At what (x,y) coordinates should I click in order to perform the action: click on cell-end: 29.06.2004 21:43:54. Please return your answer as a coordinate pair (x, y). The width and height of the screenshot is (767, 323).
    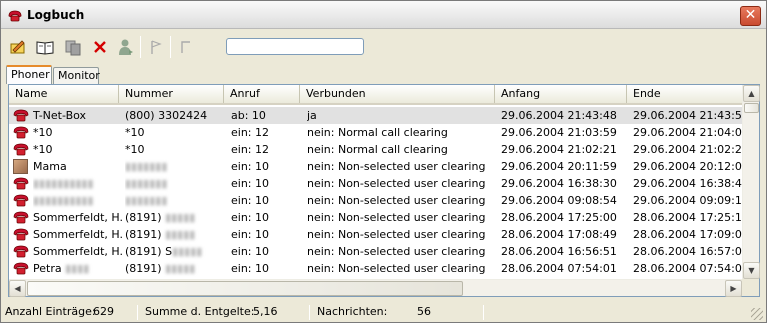
    Looking at the image, I should click on (687, 115).